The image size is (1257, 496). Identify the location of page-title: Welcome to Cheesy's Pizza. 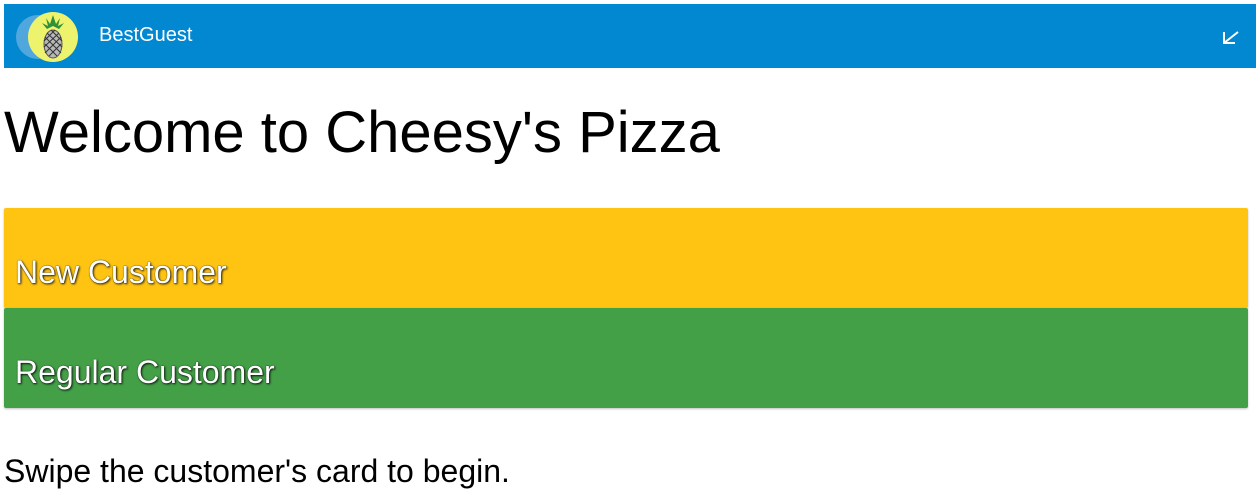
(362, 132).